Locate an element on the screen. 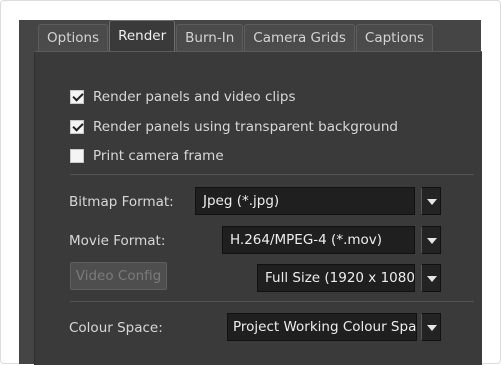 This screenshot has width=501, height=365. transparent-background-checkbox is located at coordinates (77, 127).